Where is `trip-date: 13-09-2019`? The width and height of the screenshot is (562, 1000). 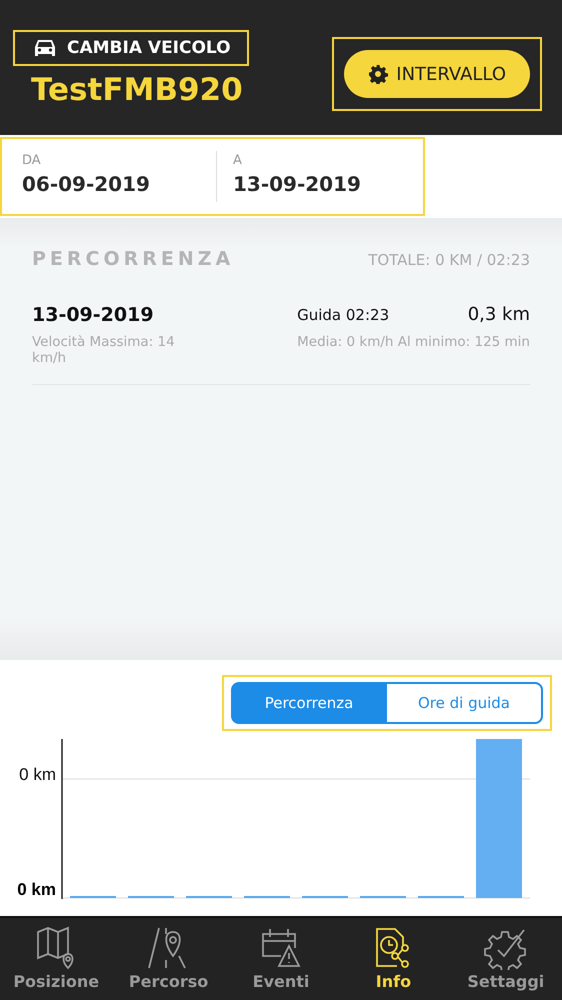
trip-date: 13-09-2019 is located at coordinates (93, 315).